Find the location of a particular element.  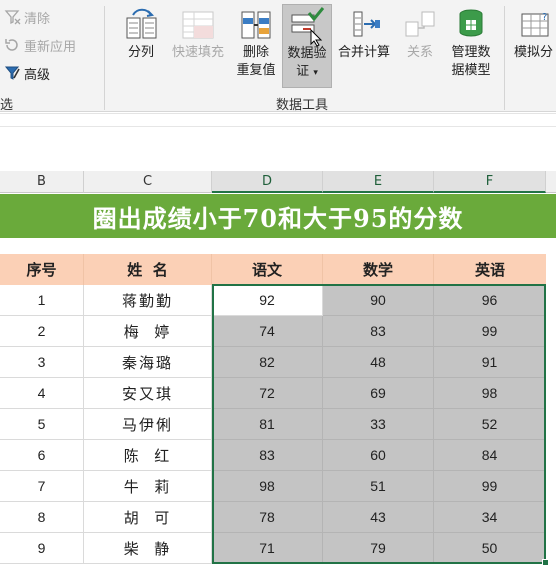

remove-duplicates-button: 删除 重复值 is located at coordinates (256, 43).